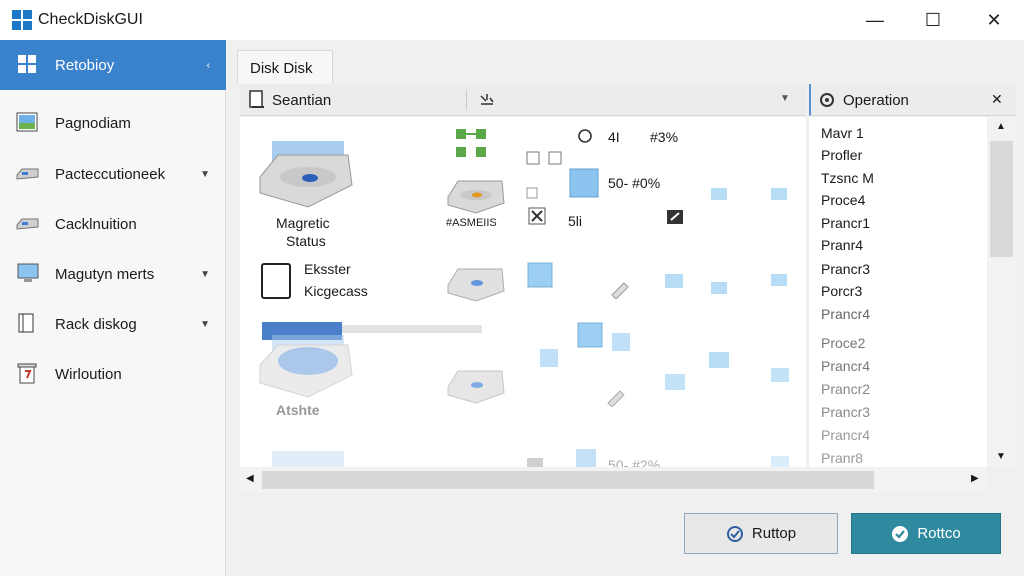 This screenshot has height=576, width=1024. I want to click on list-item: Proce4, so click(843, 200).